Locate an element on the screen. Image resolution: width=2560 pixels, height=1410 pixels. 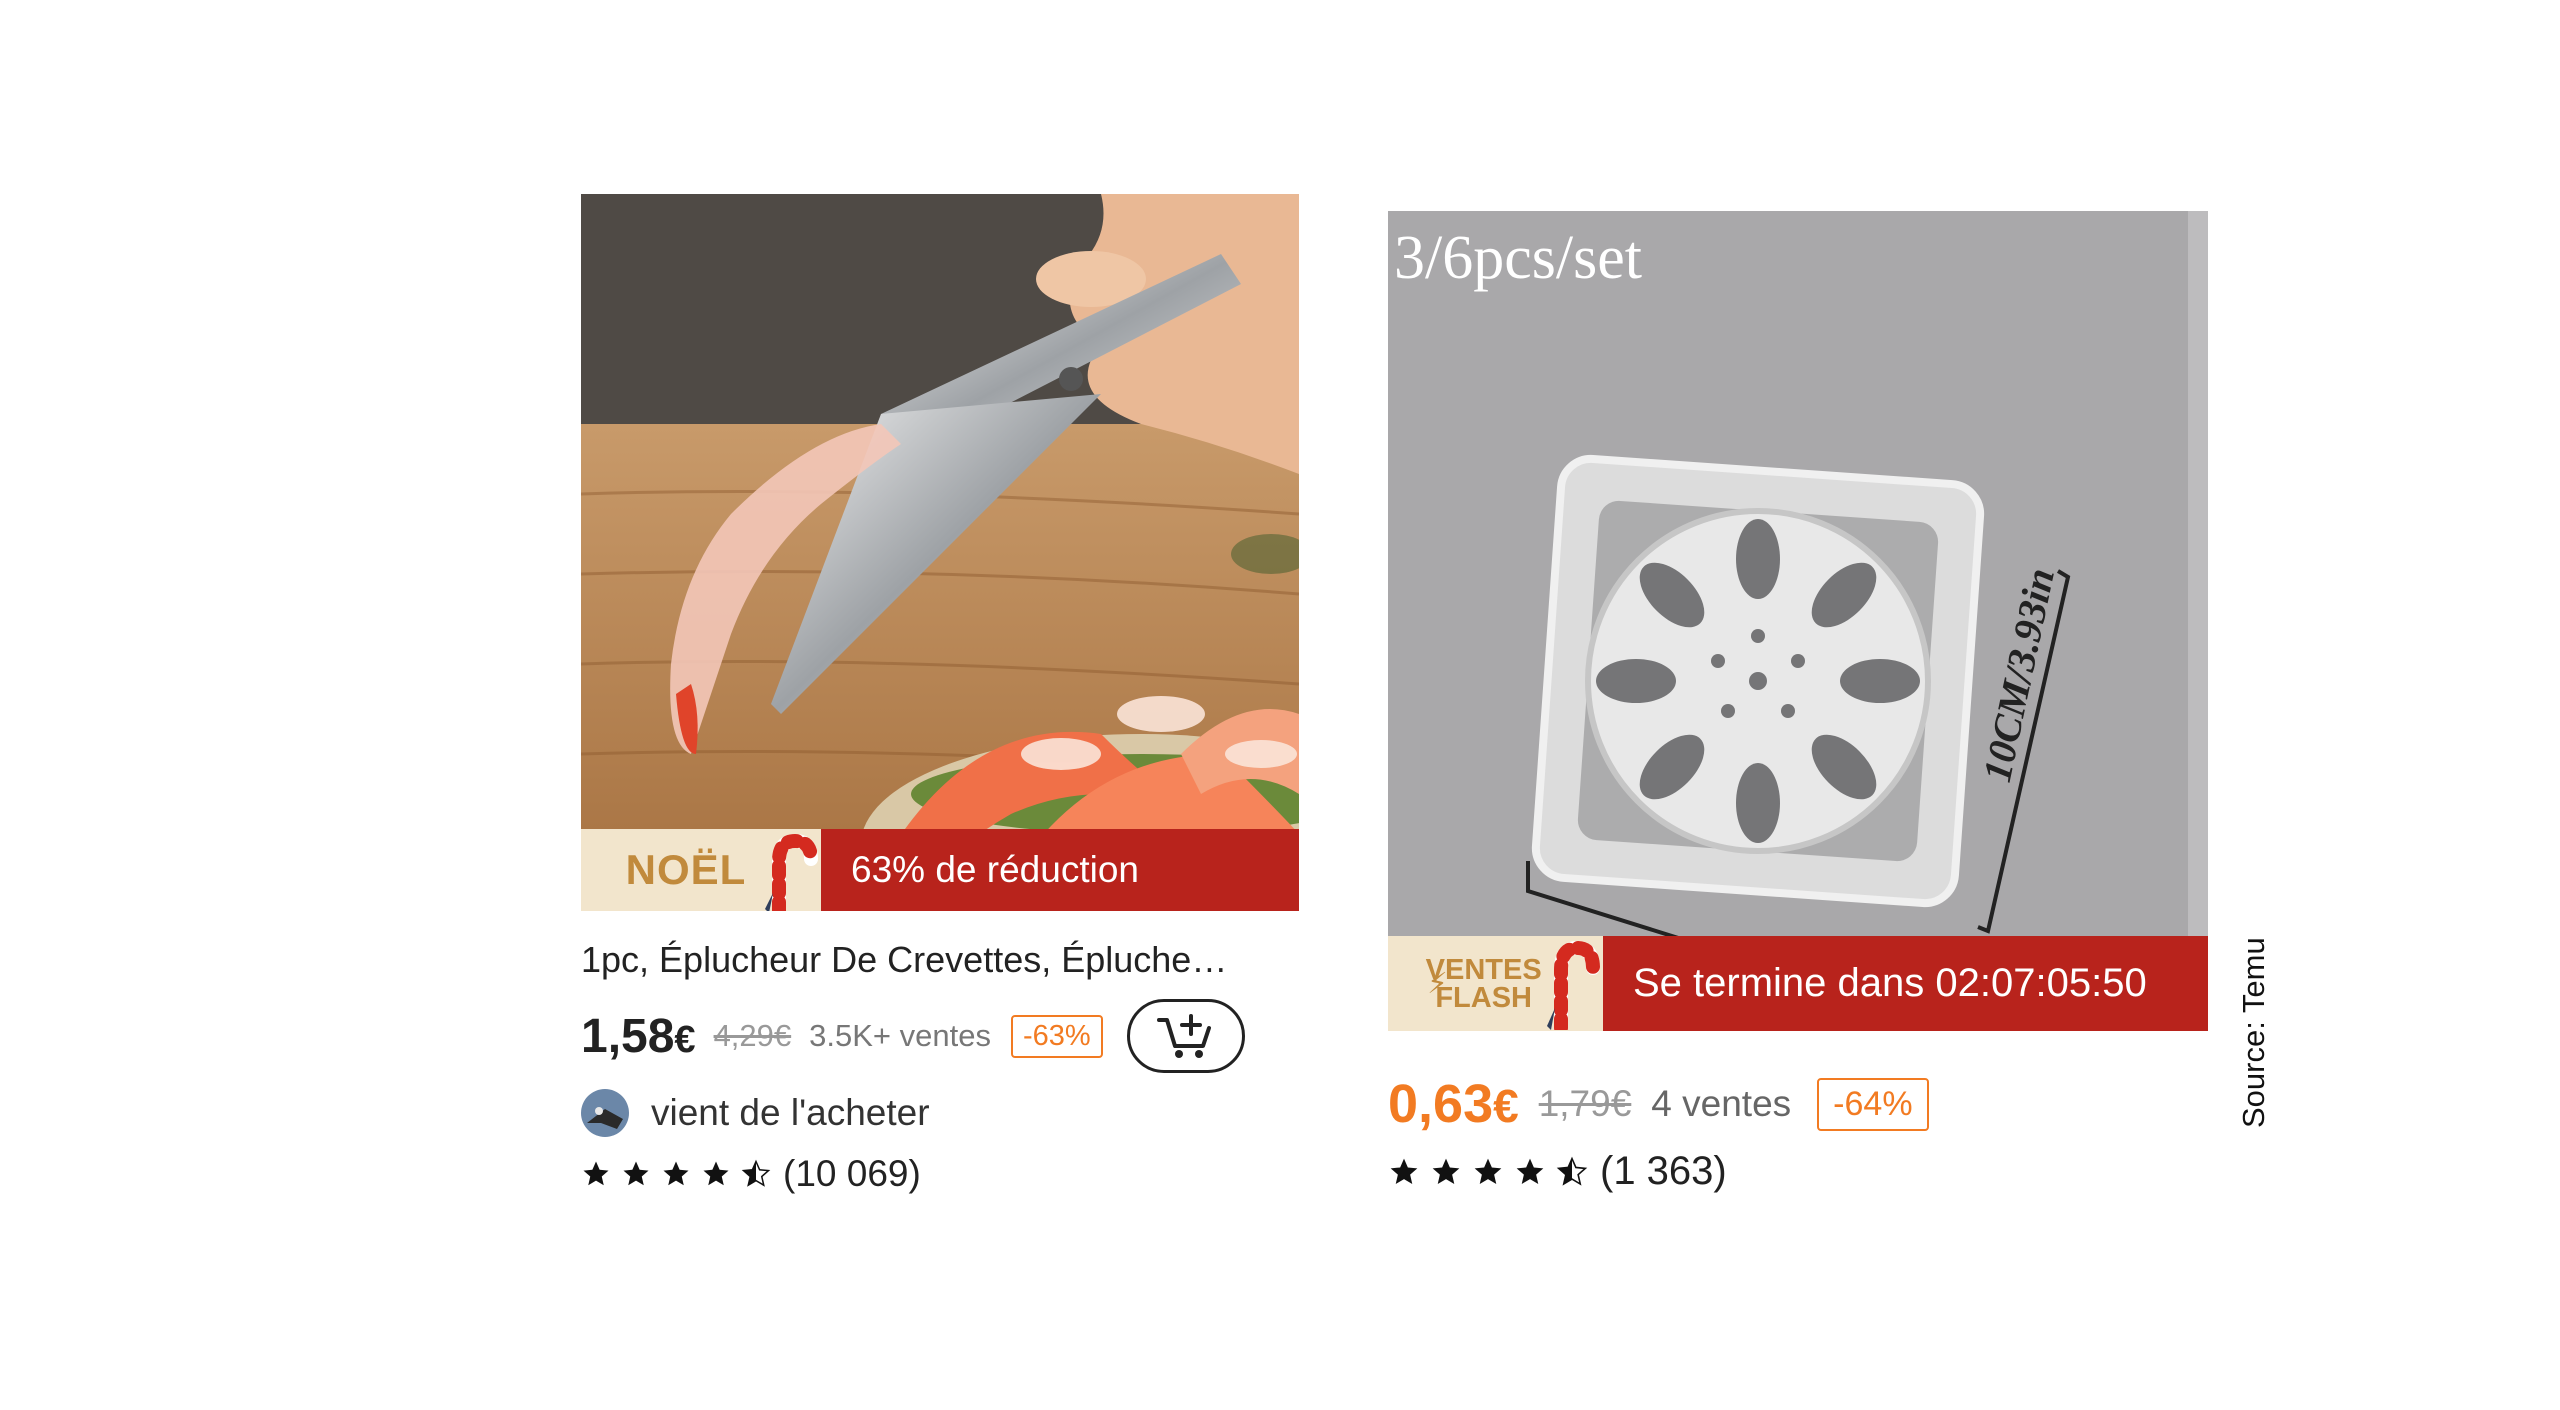
flash-sale-line1: VENTES is located at coordinates (1483, 969).